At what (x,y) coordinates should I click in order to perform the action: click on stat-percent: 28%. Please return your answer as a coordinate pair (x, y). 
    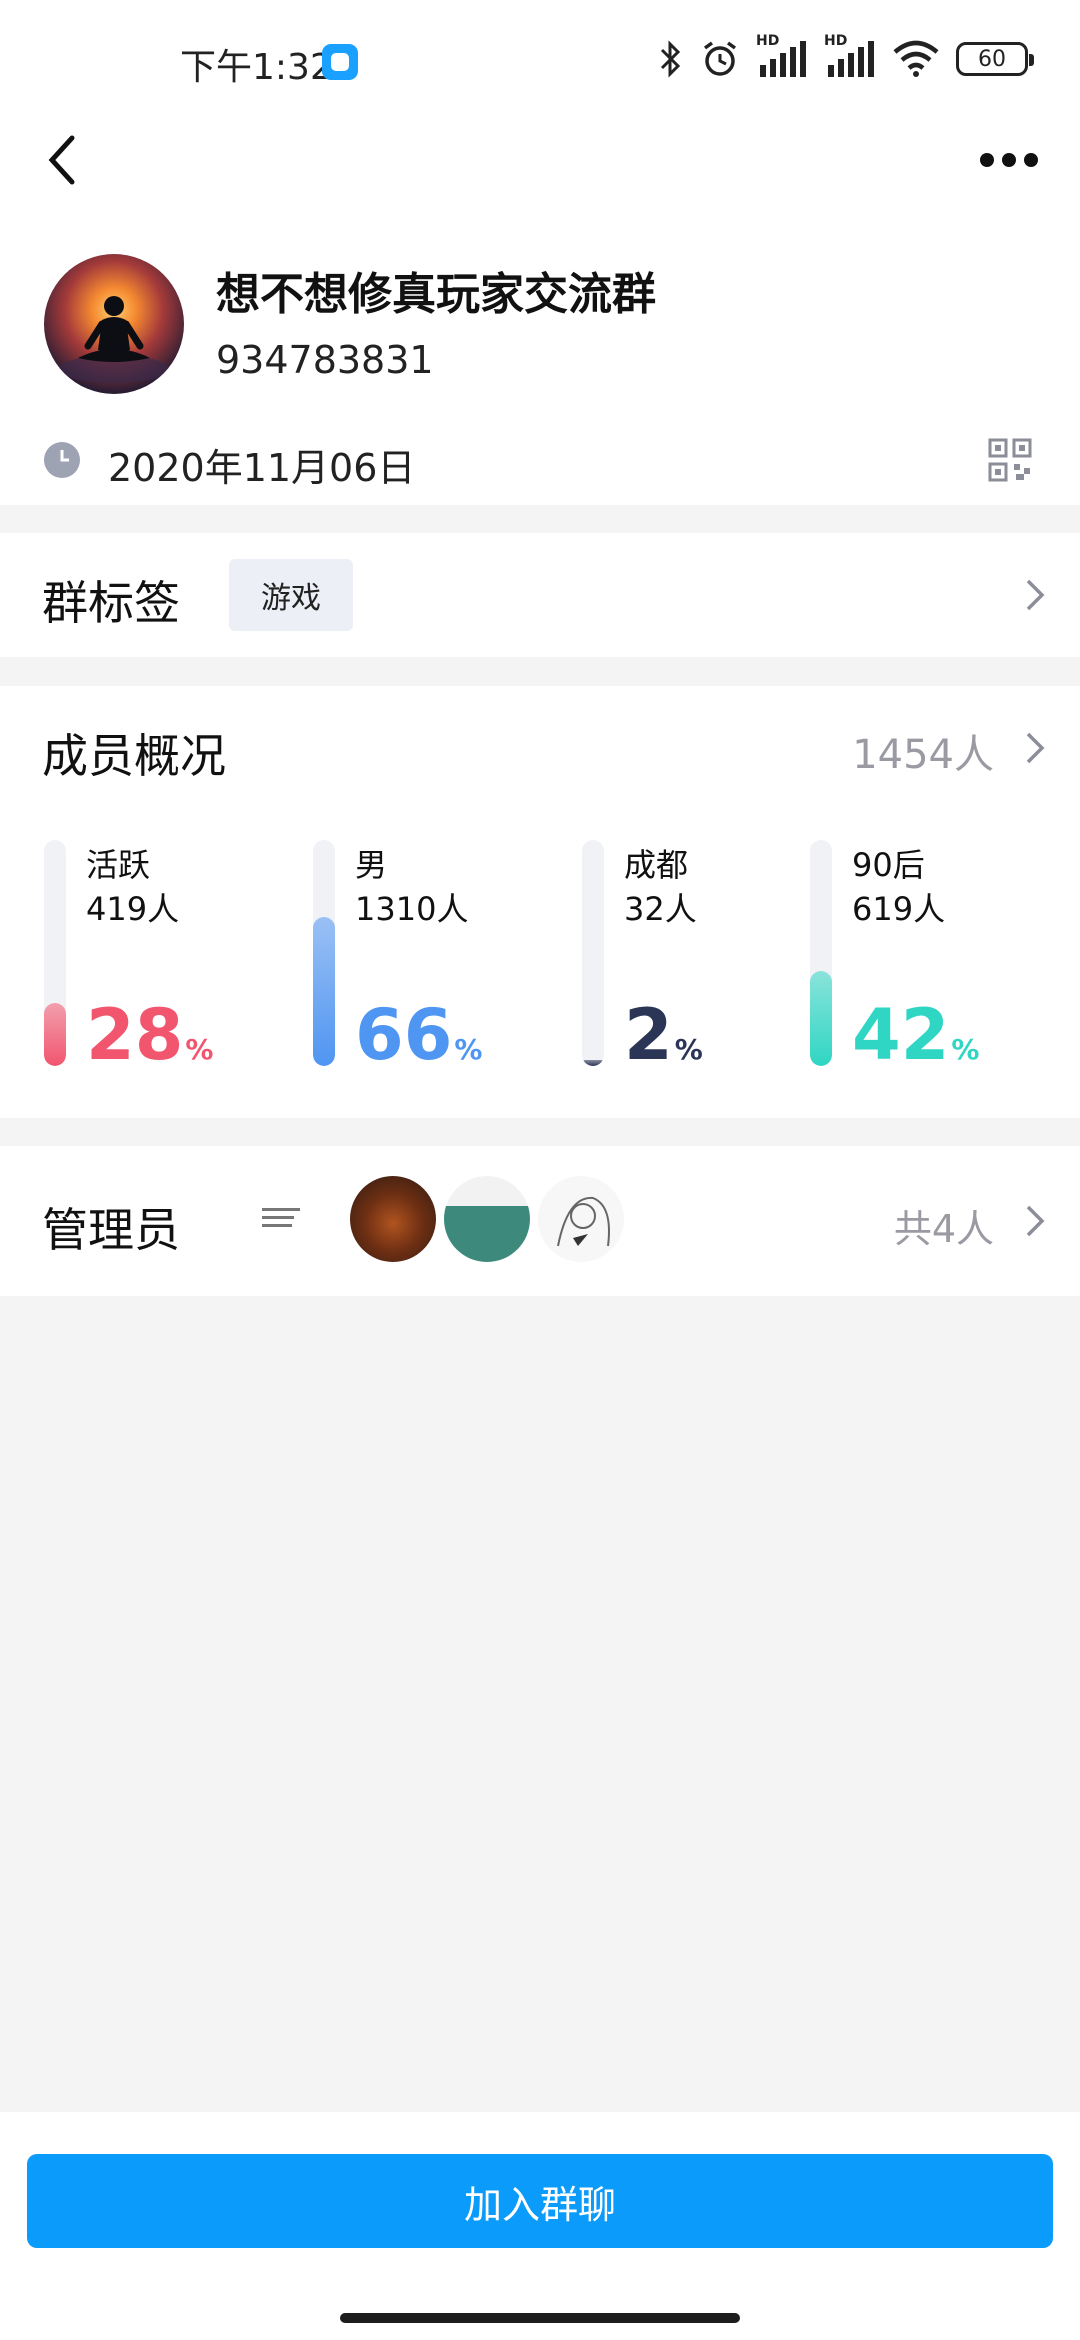
    Looking at the image, I should click on (150, 1035).